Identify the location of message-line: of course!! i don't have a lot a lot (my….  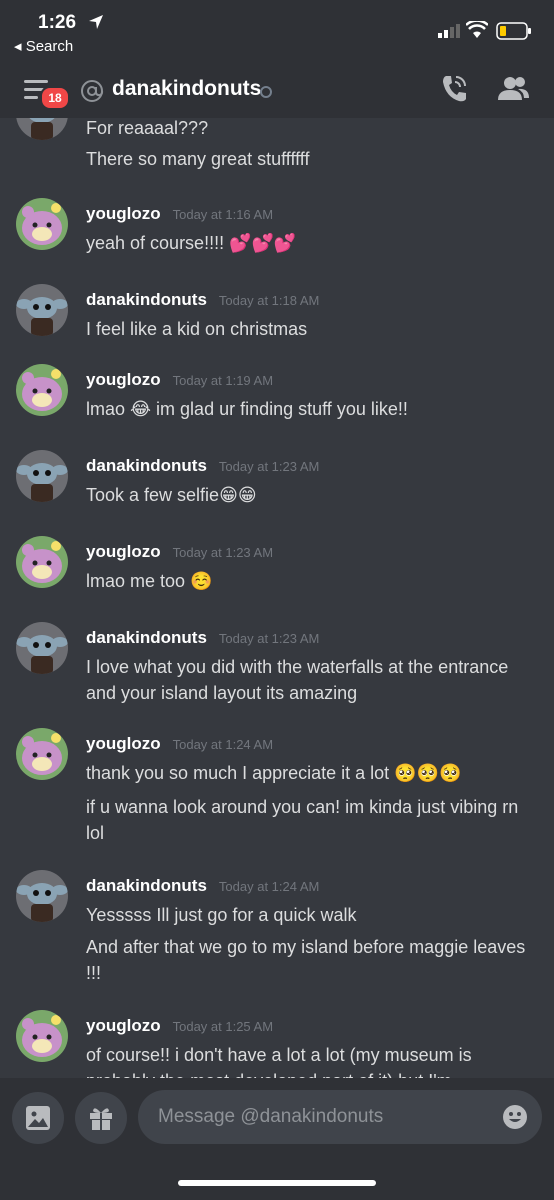
(279, 1061).